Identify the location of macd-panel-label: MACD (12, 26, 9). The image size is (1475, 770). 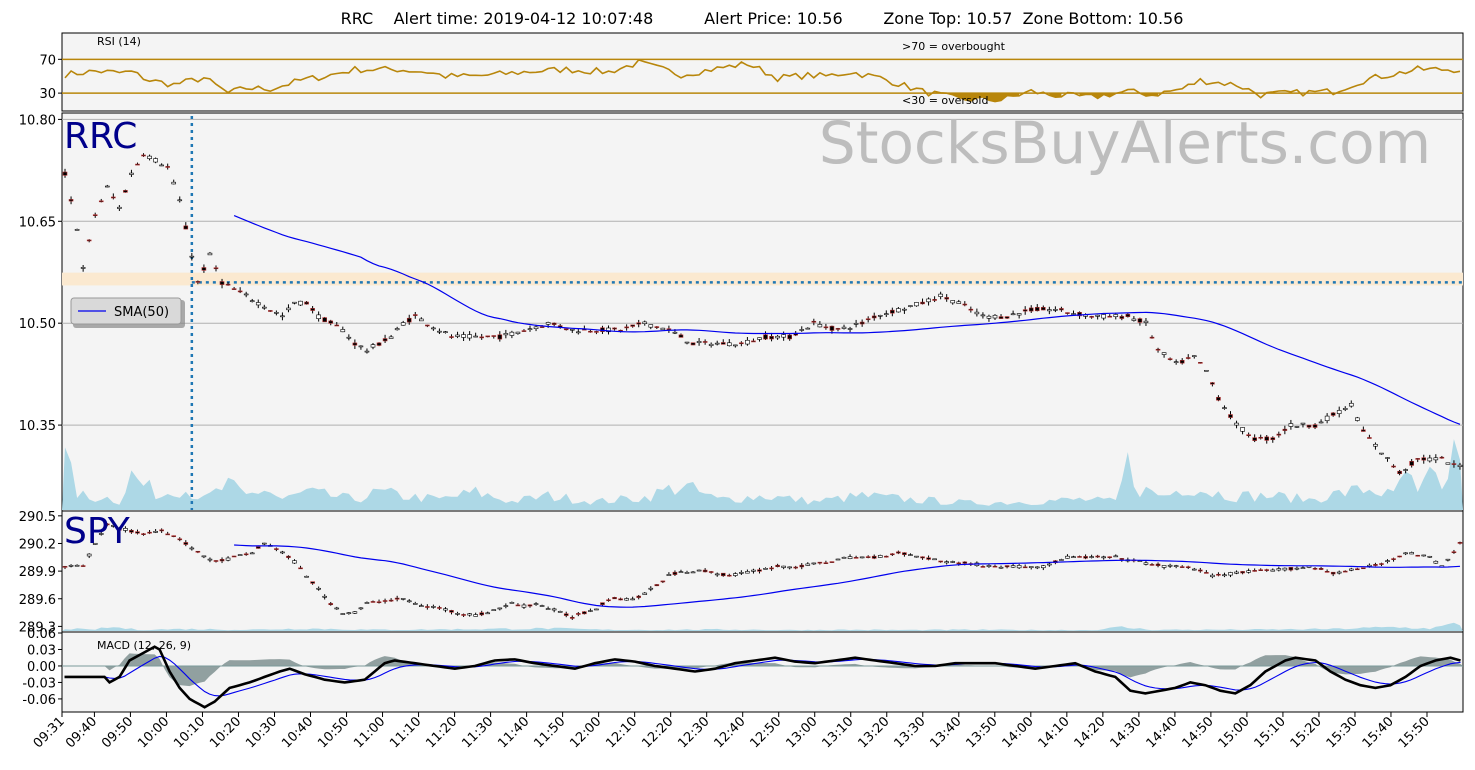
(144, 645).